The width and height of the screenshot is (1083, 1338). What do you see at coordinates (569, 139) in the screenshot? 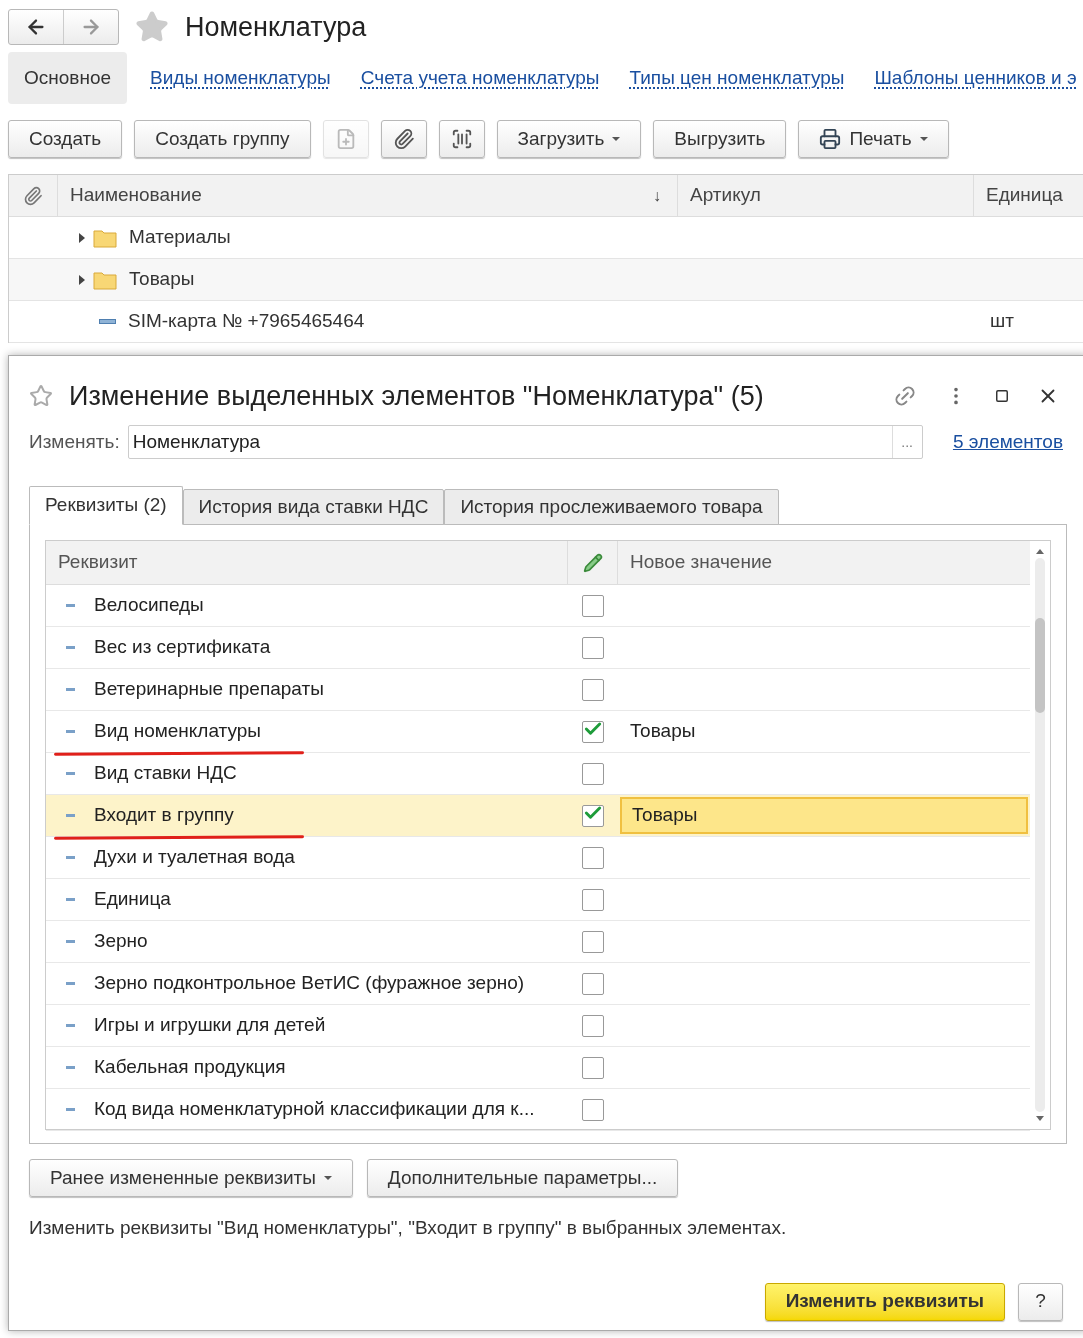
I see `toolbar-button: Загрузить` at bounding box center [569, 139].